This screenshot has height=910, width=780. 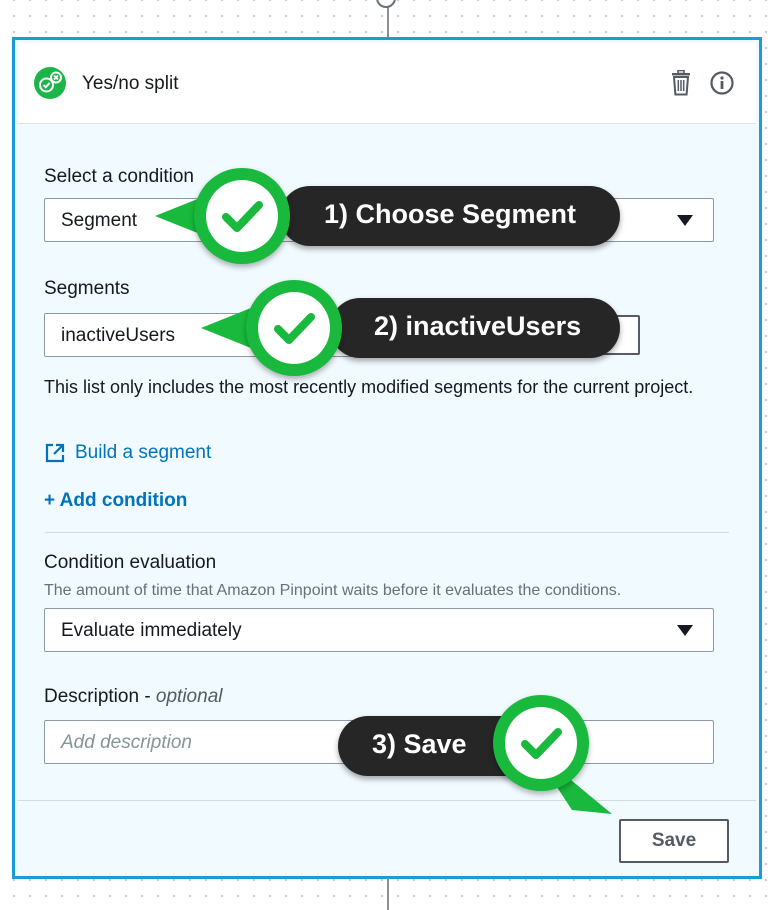 What do you see at coordinates (87, 288) in the screenshot?
I see `segments-label: Segments` at bounding box center [87, 288].